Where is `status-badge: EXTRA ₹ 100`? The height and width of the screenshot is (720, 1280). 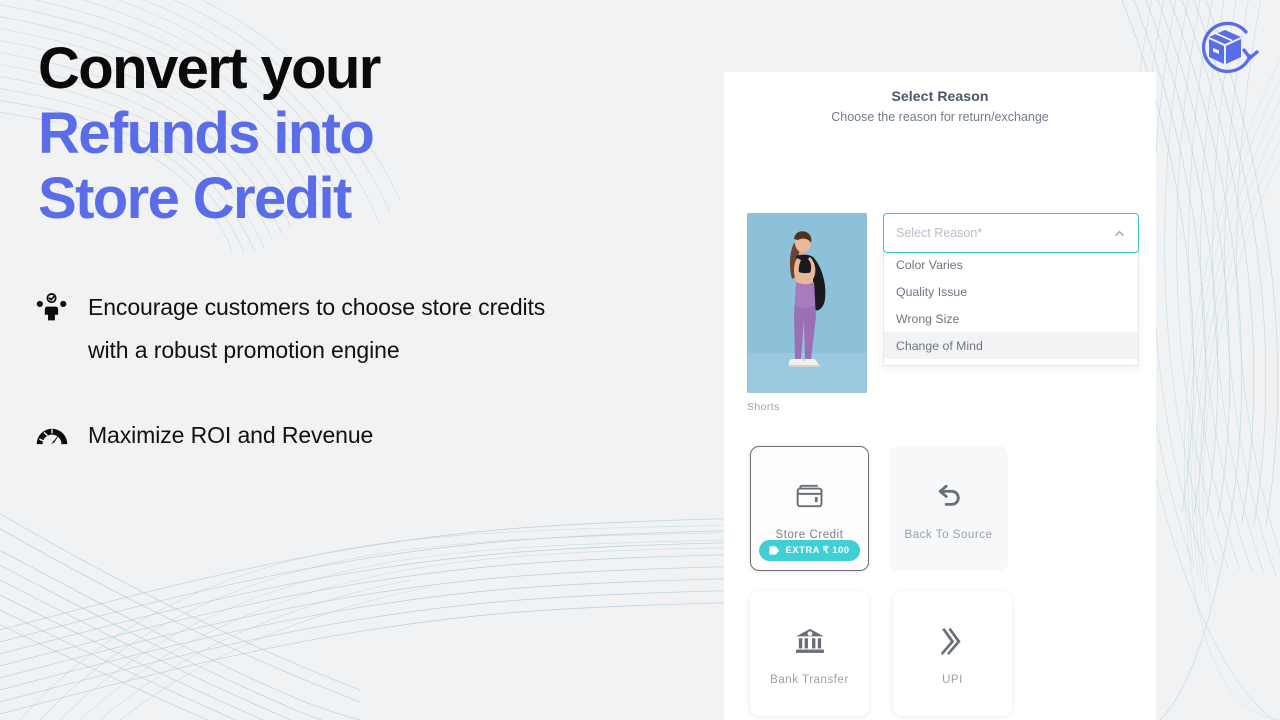 status-badge: EXTRA ₹ 100 is located at coordinates (809, 550).